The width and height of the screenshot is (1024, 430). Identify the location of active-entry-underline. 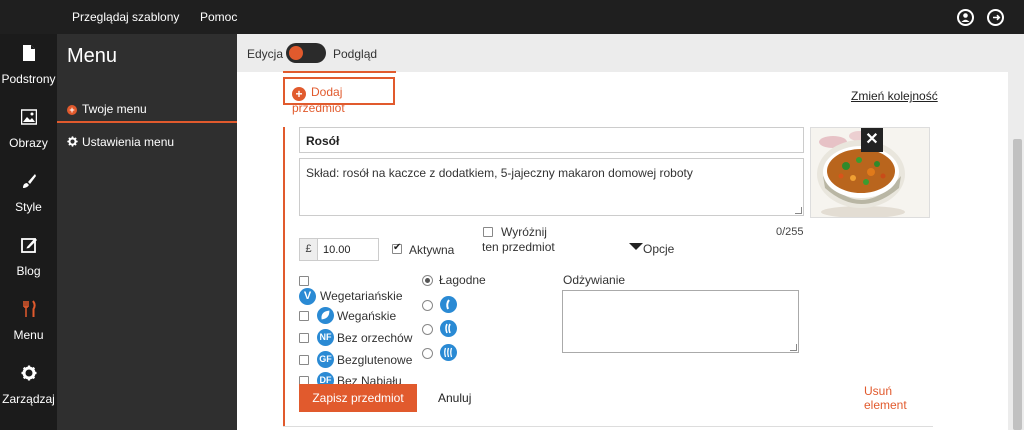
(147, 122).